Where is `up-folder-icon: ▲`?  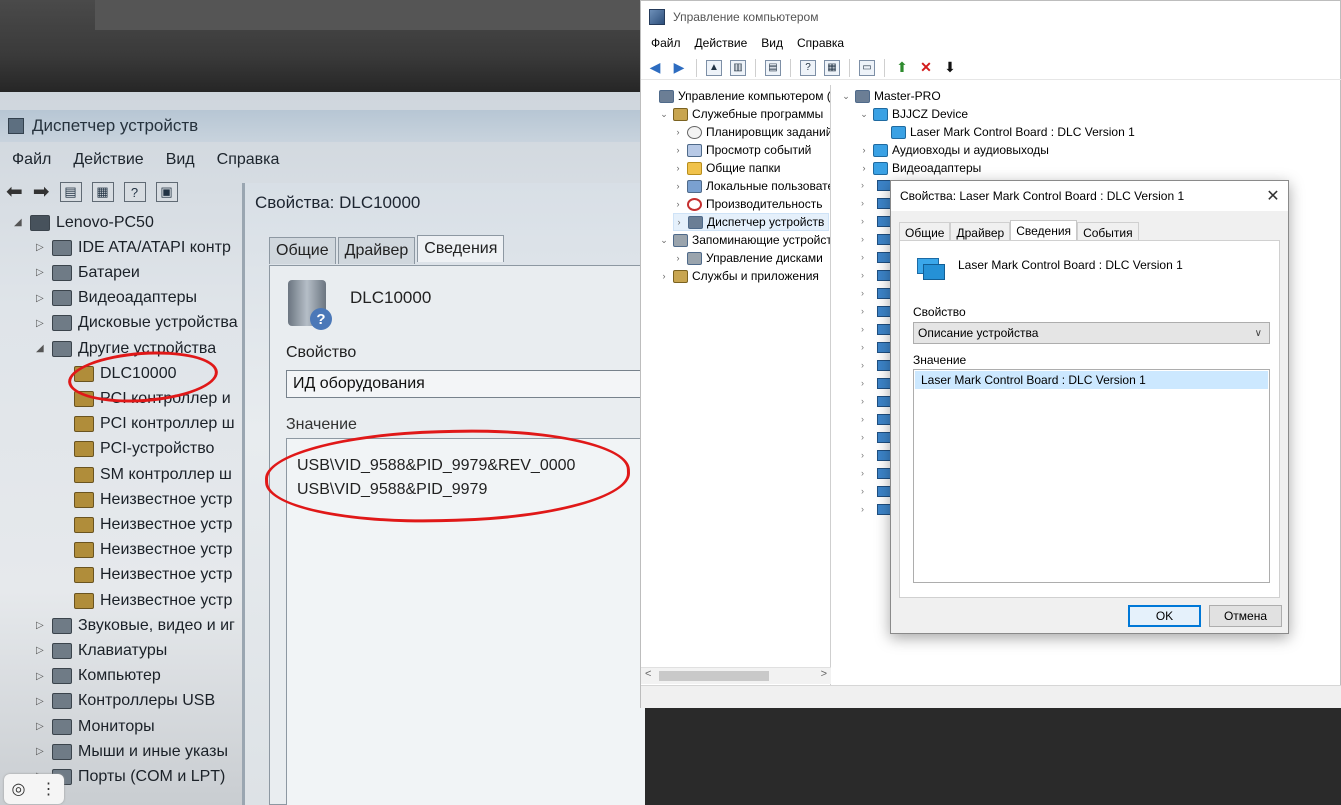 up-folder-icon: ▲ is located at coordinates (714, 67).